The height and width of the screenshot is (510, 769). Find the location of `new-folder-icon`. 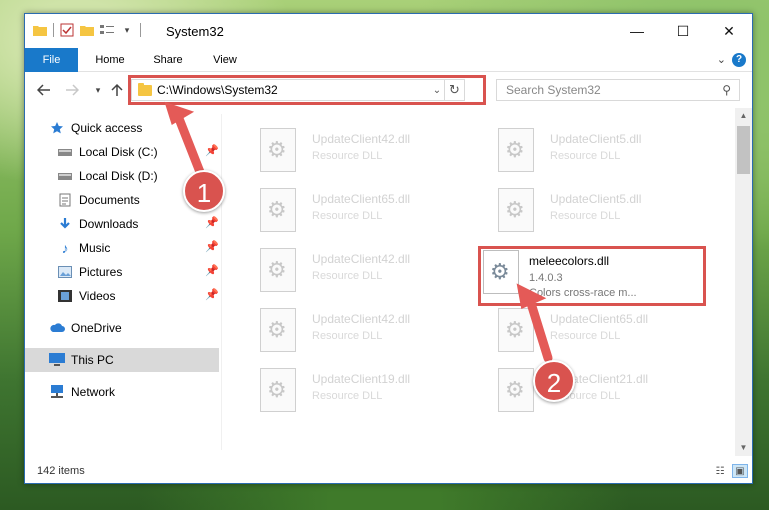

new-folder-icon is located at coordinates (87, 30).